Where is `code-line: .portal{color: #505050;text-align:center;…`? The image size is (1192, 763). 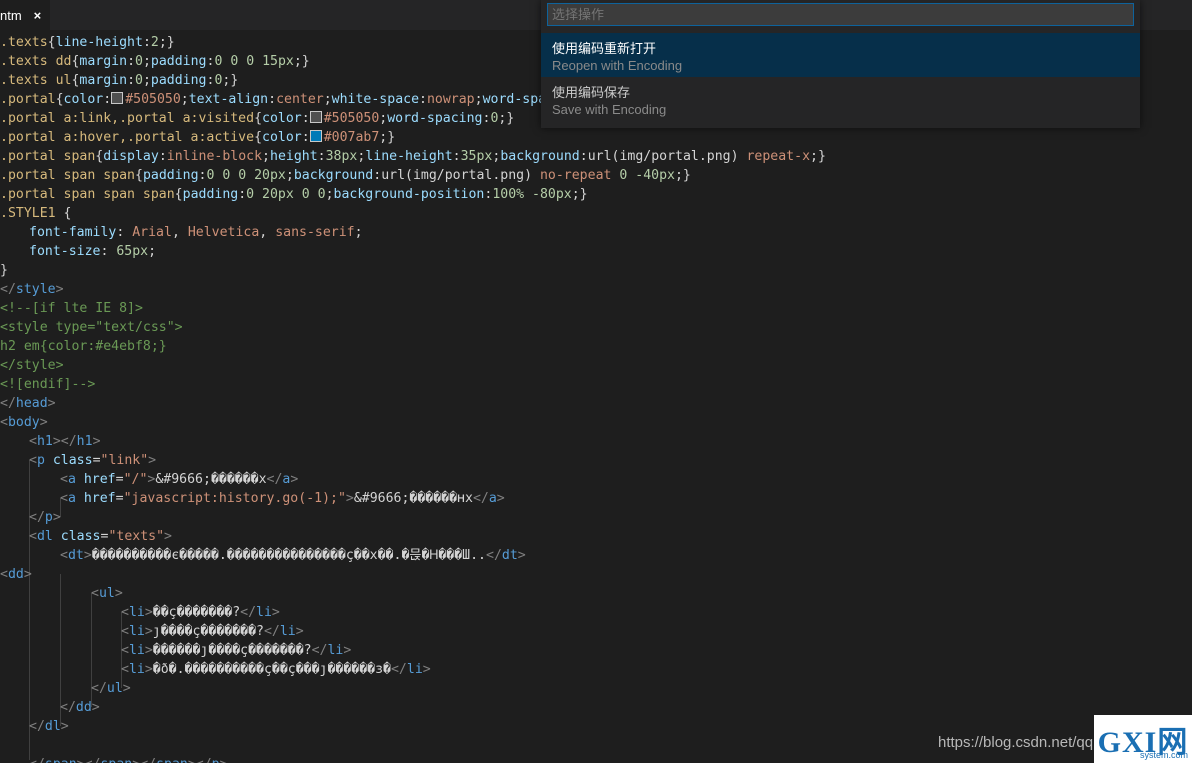 code-line: .portal{color: #505050;text-align:center;… is located at coordinates (281, 99).